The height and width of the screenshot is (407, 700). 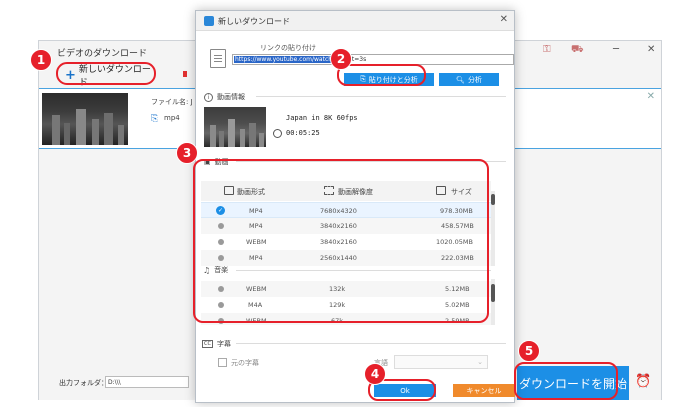 What do you see at coordinates (207, 344) in the screenshot?
I see `subtitle-cc-icon: CC` at bounding box center [207, 344].